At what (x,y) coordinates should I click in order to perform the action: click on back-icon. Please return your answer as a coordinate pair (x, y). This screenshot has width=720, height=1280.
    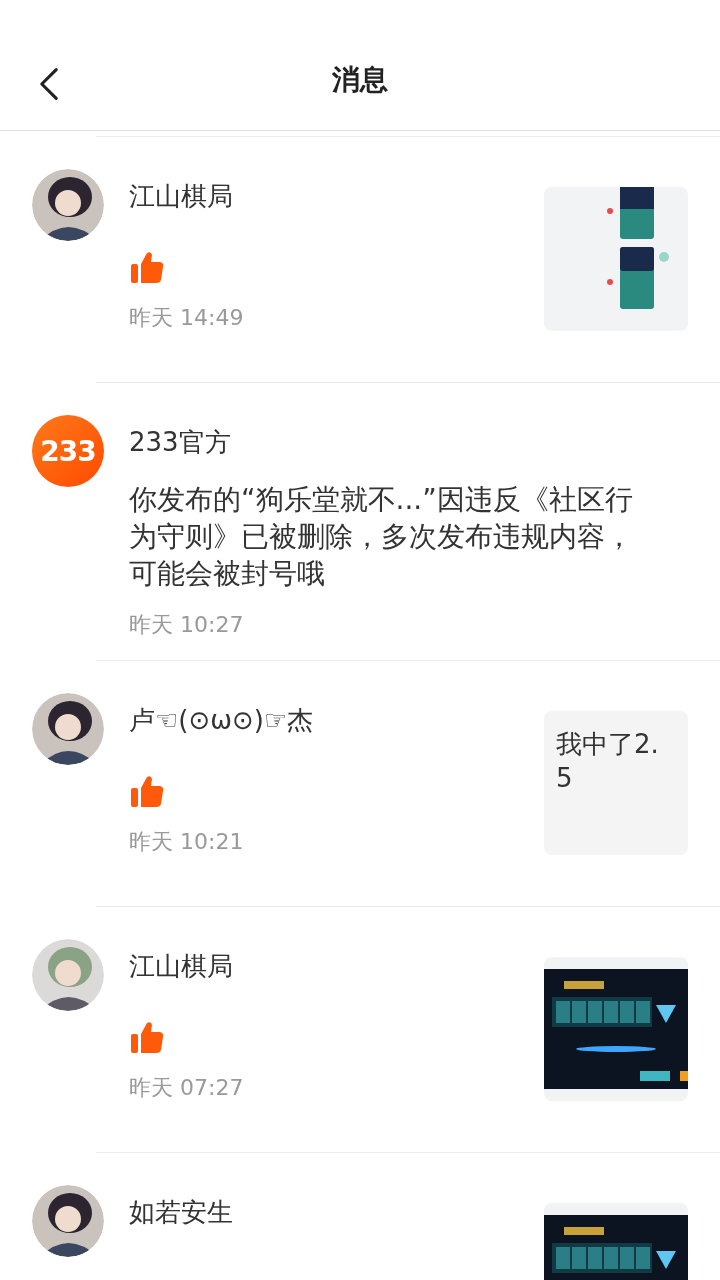
    Looking at the image, I should click on (49, 84).